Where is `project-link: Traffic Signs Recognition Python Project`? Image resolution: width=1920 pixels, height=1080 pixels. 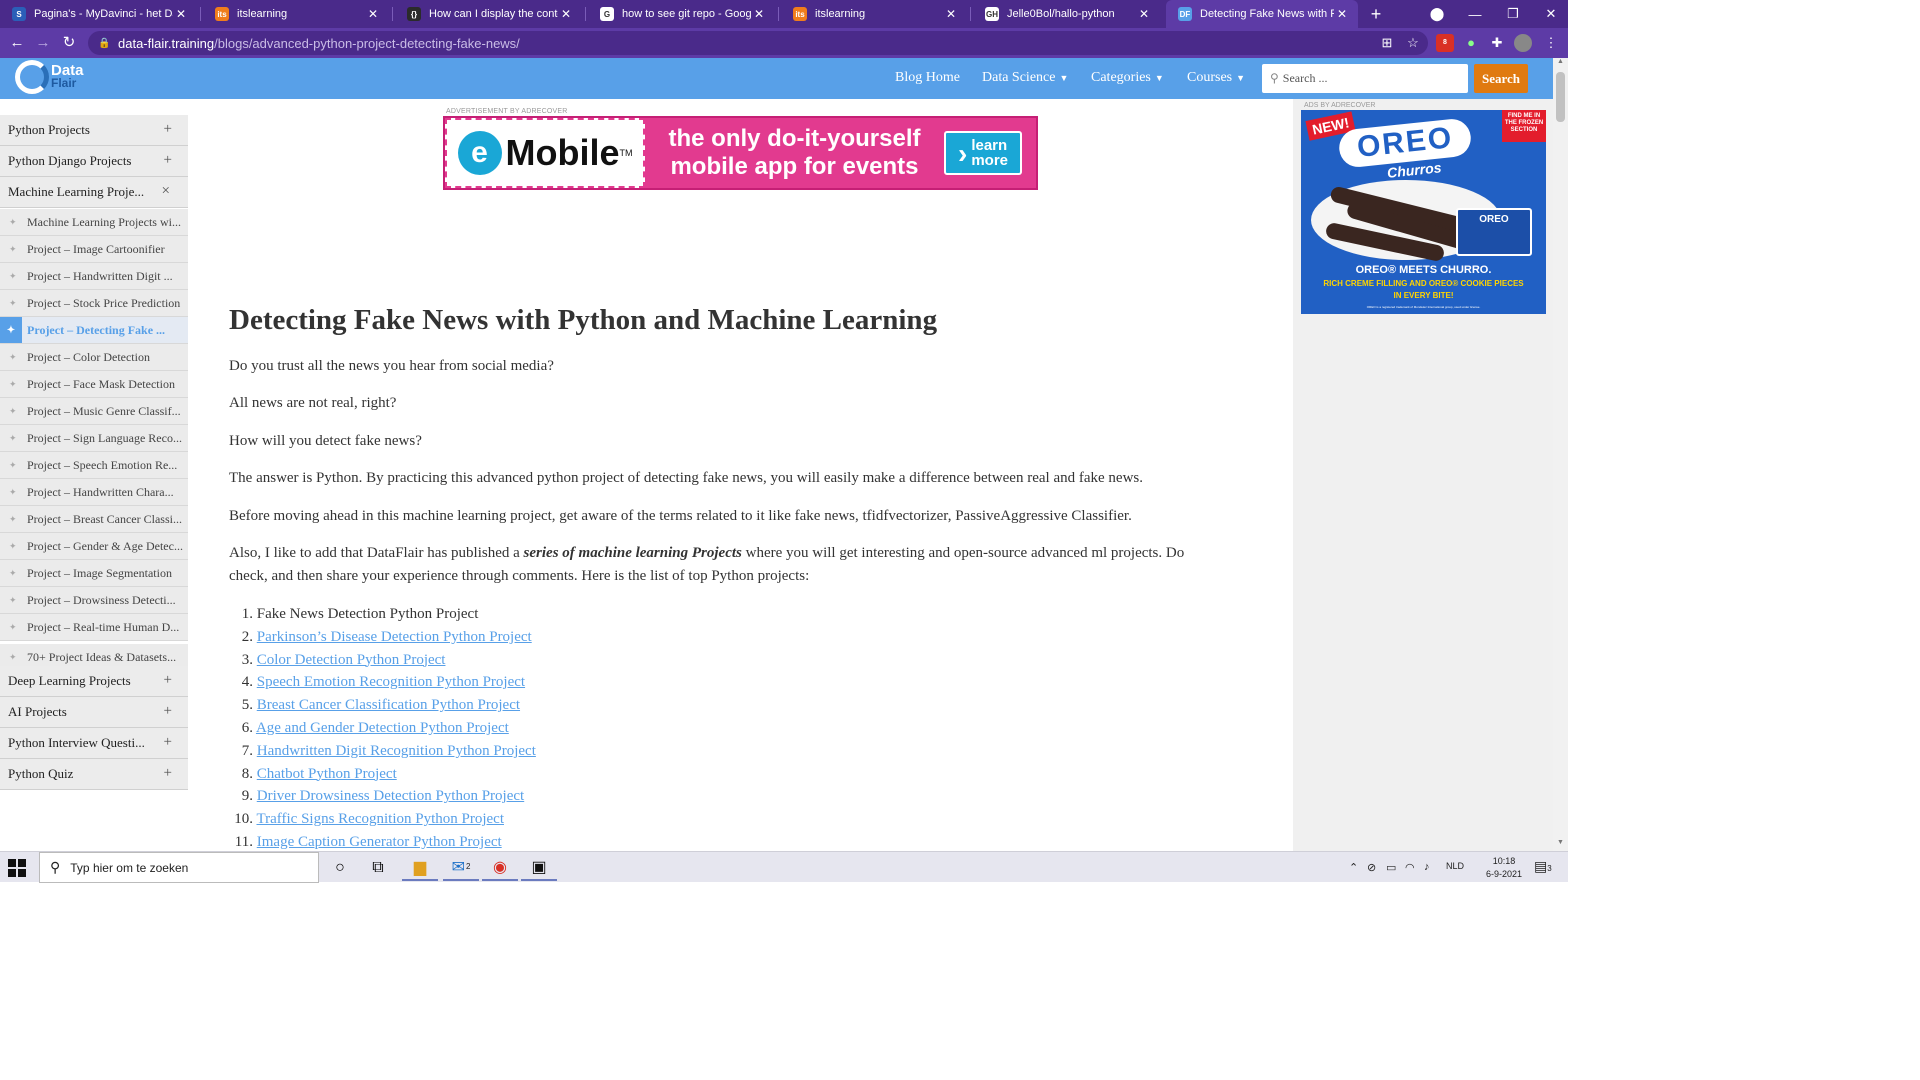 project-link: Traffic Signs Recognition Python Project is located at coordinates (380, 819).